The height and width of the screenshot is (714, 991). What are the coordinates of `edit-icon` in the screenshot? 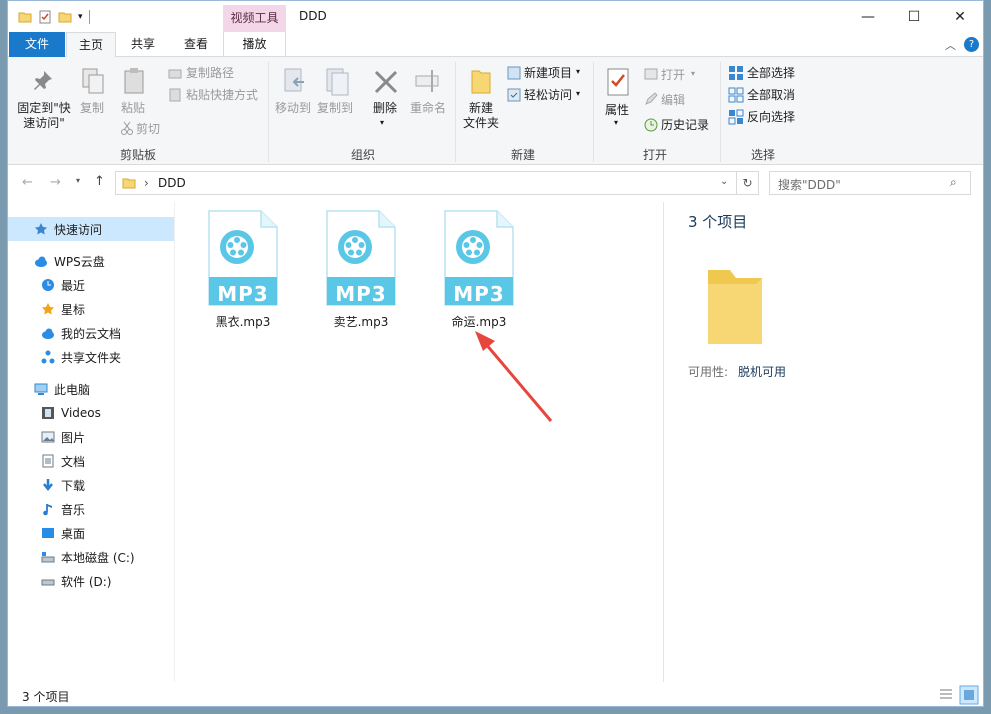 It's located at (651, 98).